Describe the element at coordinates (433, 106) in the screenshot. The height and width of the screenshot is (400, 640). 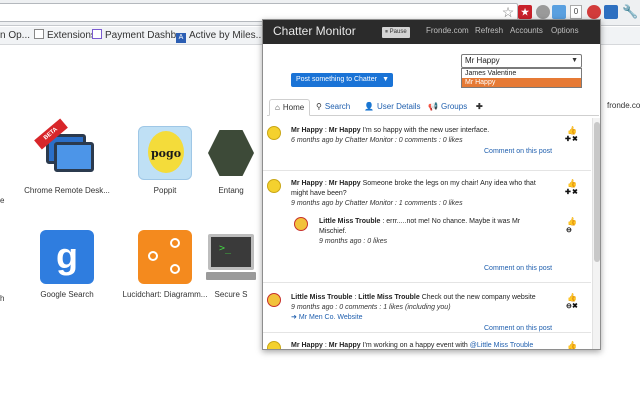
I see `megaphone-icon: 📢` at that location.